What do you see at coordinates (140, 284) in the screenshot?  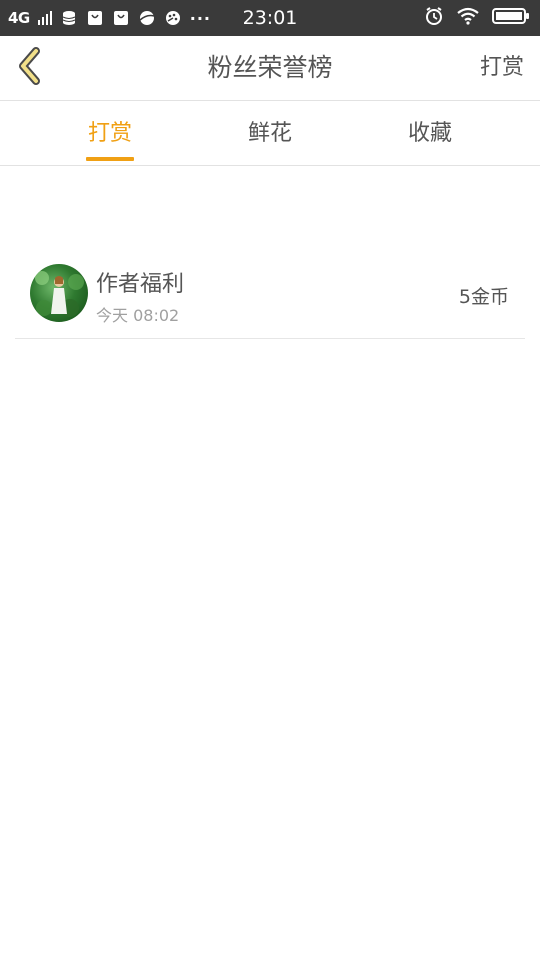 I see `item-name: 作者福利` at bounding box center [140, 284].